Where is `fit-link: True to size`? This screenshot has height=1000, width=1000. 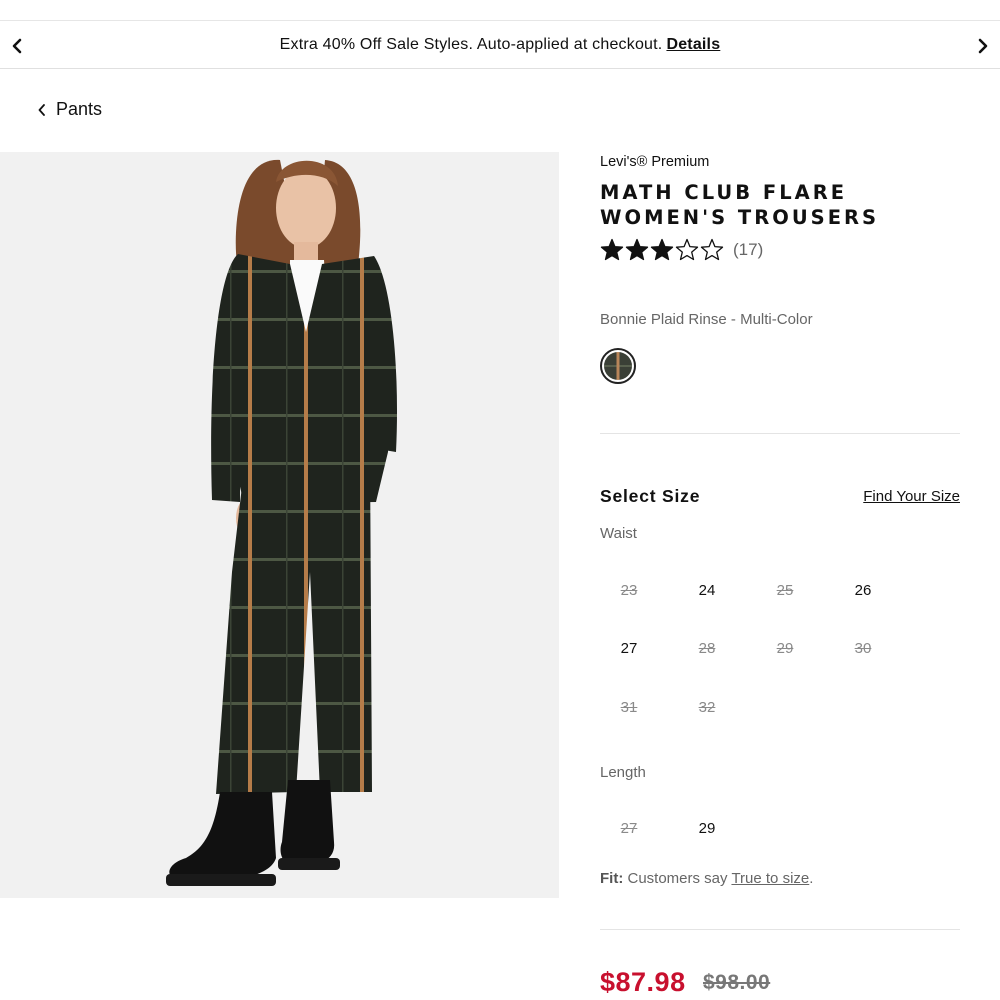 fit-link: True to size is located at coordinates (770, 878).